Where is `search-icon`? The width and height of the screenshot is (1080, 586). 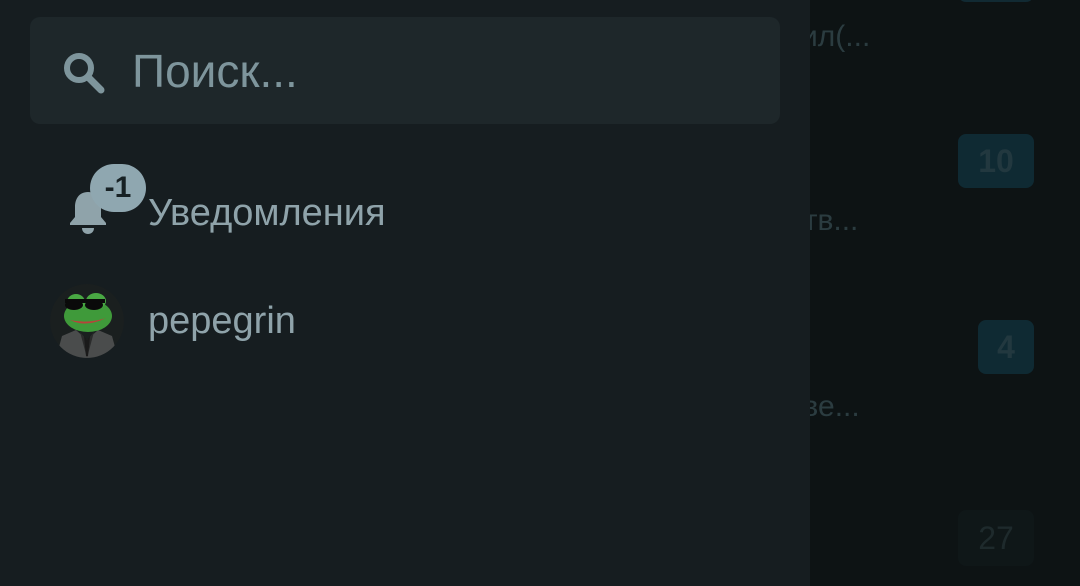 search-icon is located at coordinates (84, 73).